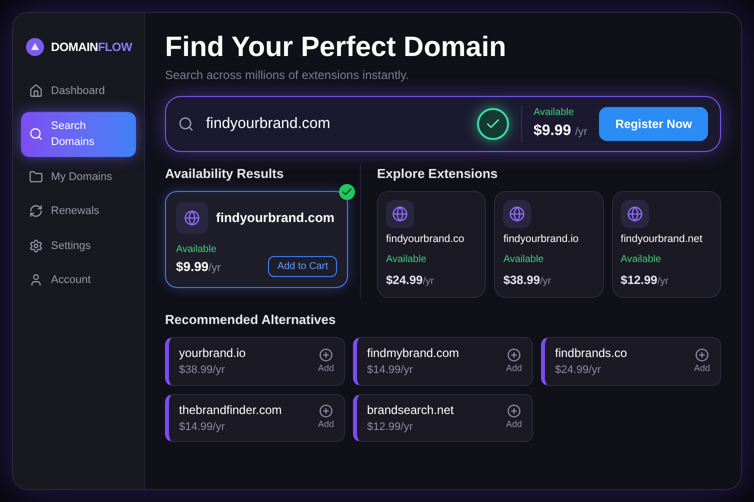 Image resolution: width=754 pixels, height=502 pixels. Describe the element at coordinates (631, 361) in the screenshot. I see `alternative-card: findbrands.co $24.99/yr Add` at that location.